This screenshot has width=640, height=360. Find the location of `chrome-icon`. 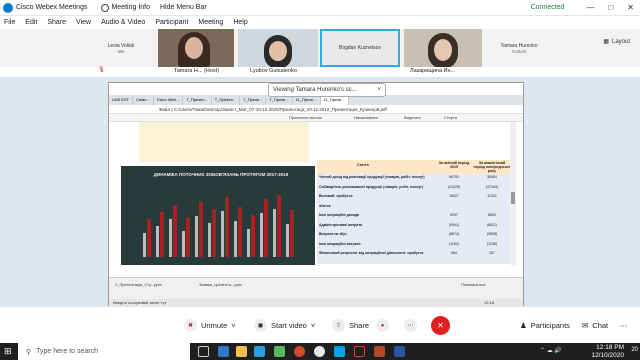

chrome-icon is located at coordinates (319, 351).